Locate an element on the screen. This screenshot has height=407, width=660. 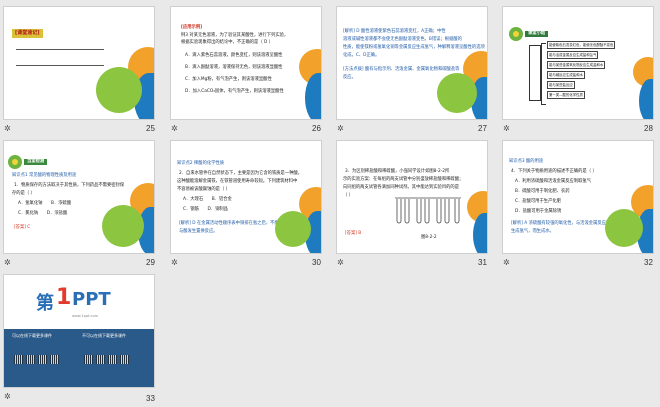
slide-number: 33 is located at coordinates (150, 398).